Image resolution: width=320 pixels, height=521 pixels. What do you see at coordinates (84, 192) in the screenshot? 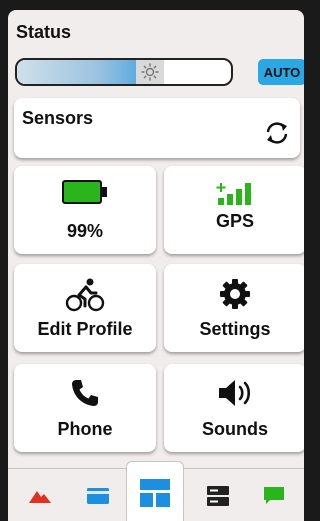
I see `battery-icon` at bounding box center [84, 192].